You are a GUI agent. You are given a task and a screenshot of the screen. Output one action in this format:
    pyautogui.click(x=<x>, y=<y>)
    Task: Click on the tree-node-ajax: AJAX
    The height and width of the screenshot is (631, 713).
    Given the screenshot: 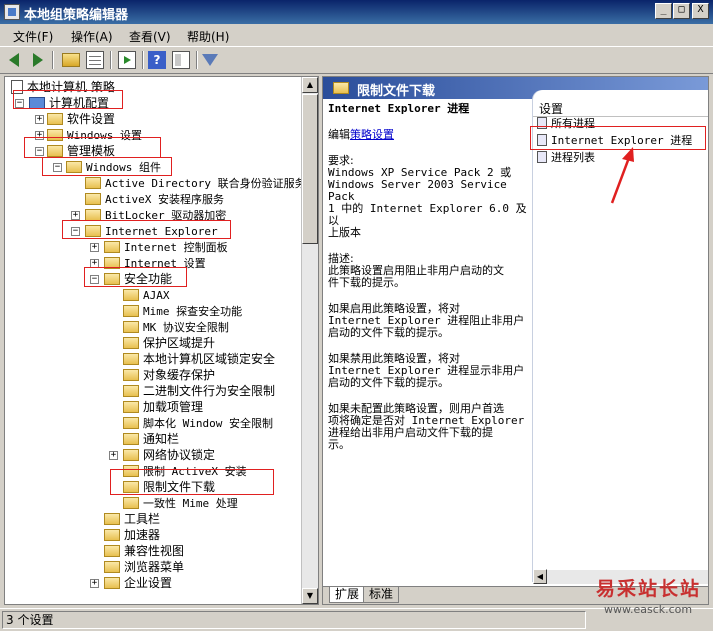 What is the action you would take?
    pyautogui.click(x=146, y=295)
    